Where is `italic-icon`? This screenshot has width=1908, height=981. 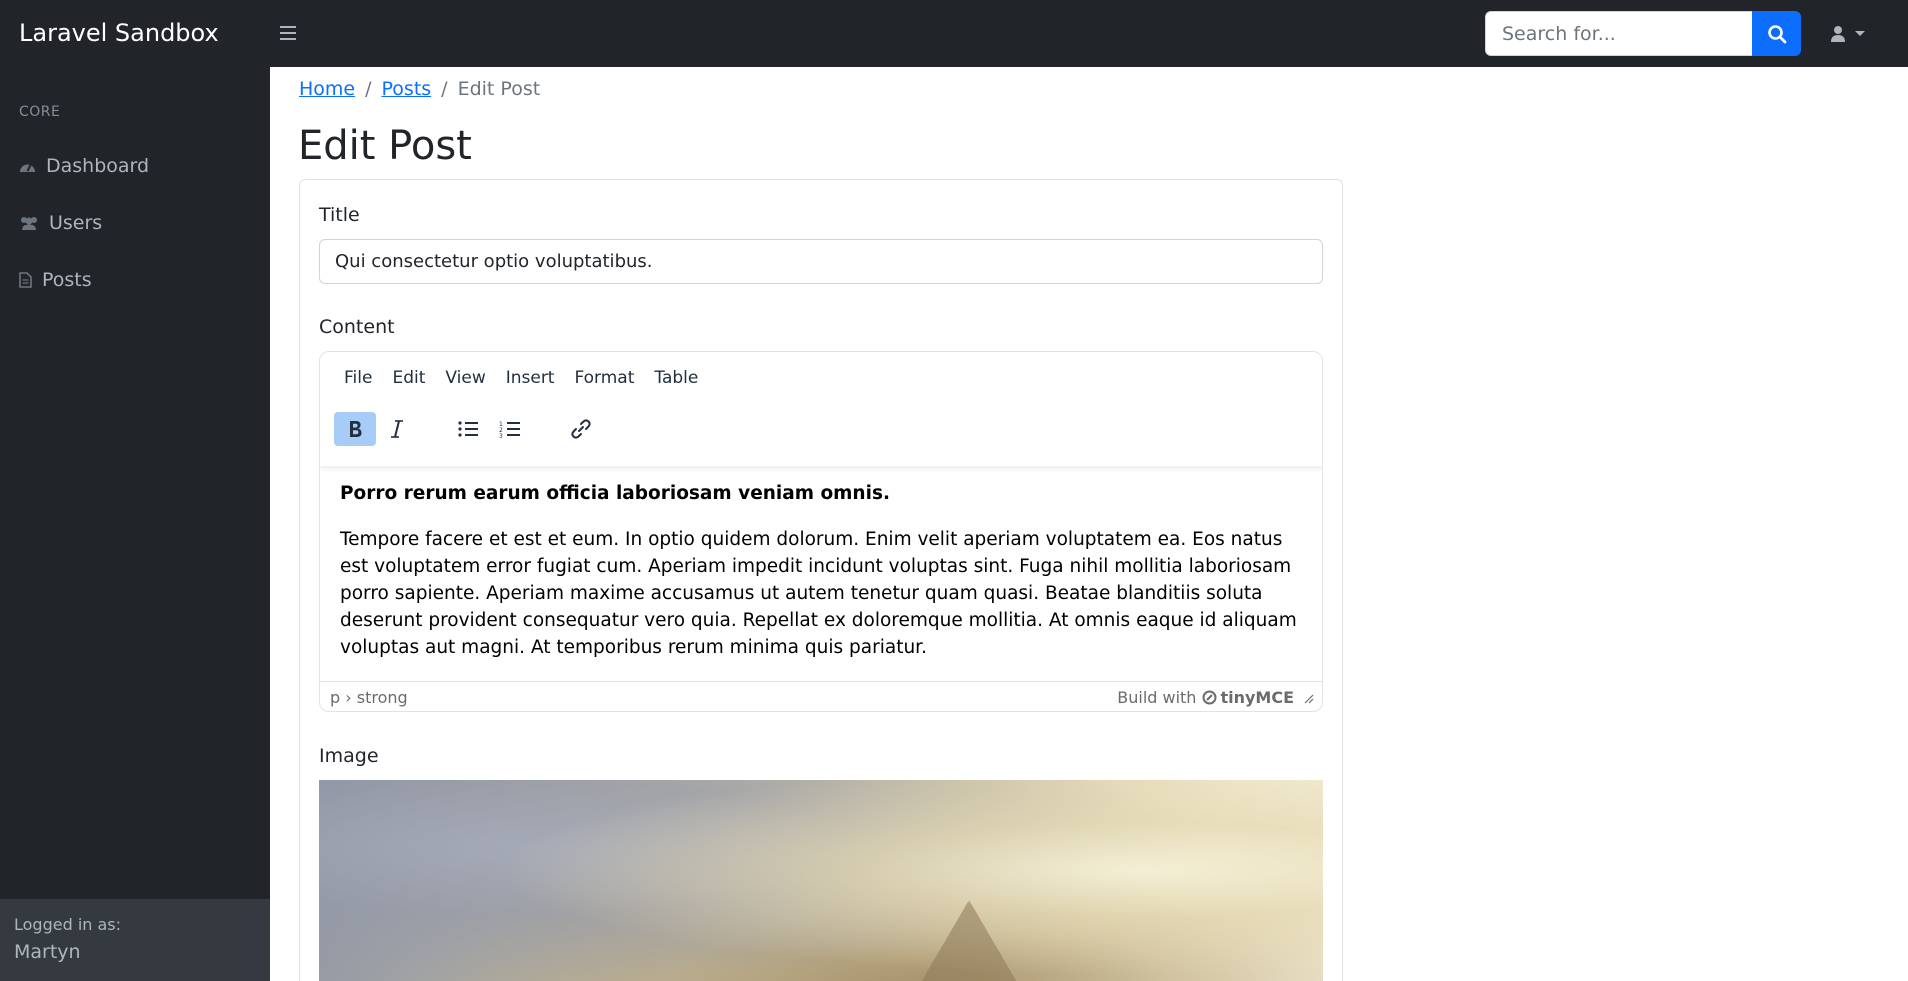 italic-icon is located at coordinates (397, 429).